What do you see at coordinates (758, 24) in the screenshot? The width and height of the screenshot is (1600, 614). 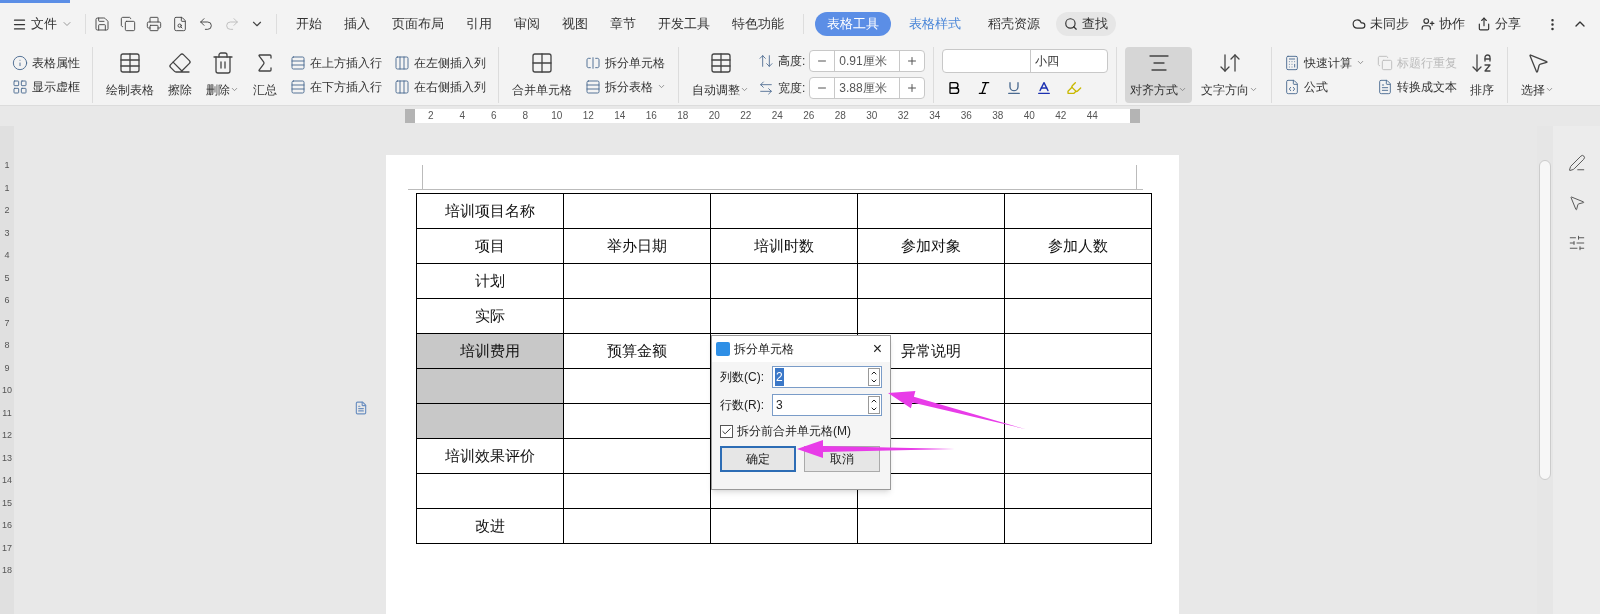 I see `ribbon-tab: 特色功能` at bounding box center [758, 24].